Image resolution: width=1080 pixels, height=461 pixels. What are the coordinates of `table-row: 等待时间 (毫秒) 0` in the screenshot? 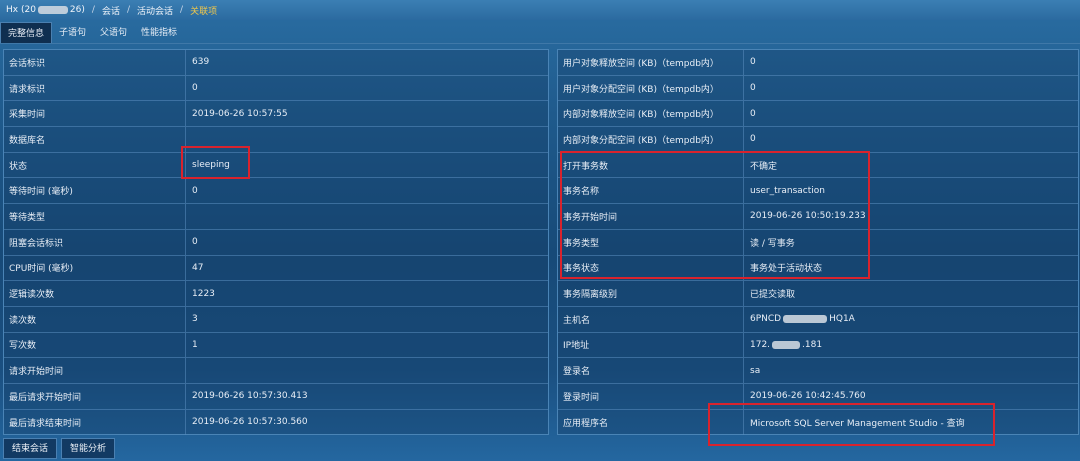 It's located at (276, 191).